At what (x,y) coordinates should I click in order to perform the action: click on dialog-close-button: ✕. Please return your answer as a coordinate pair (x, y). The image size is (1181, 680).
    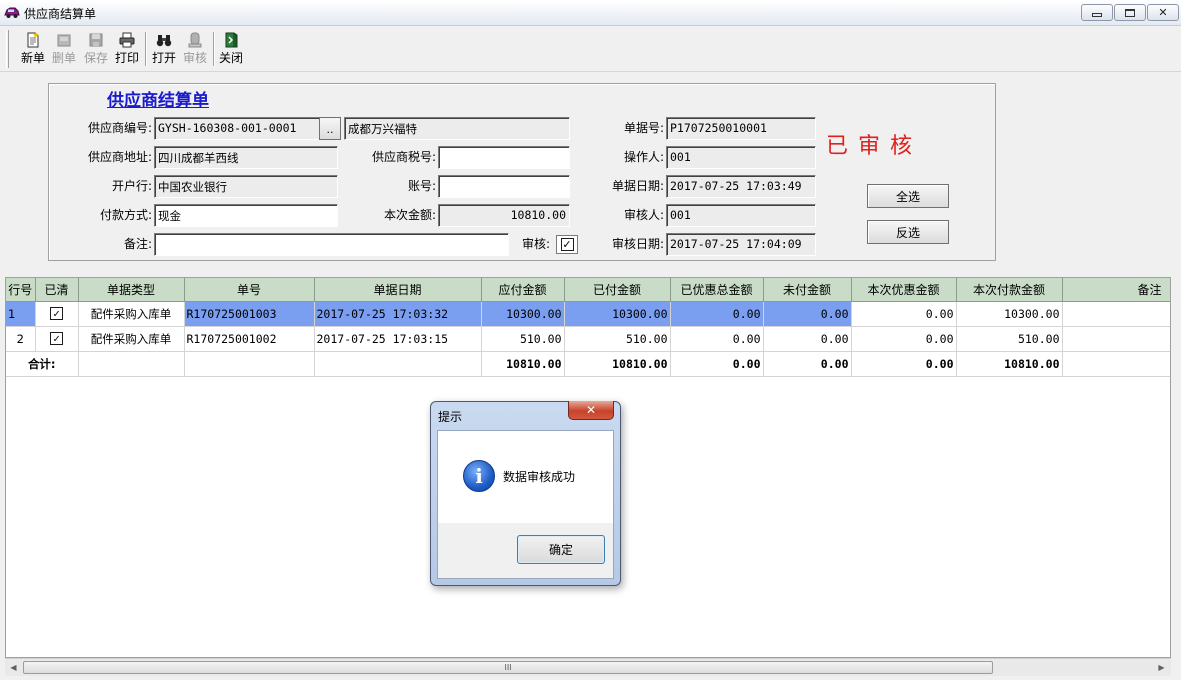
    Looking at the image, I should click on (591, 410).